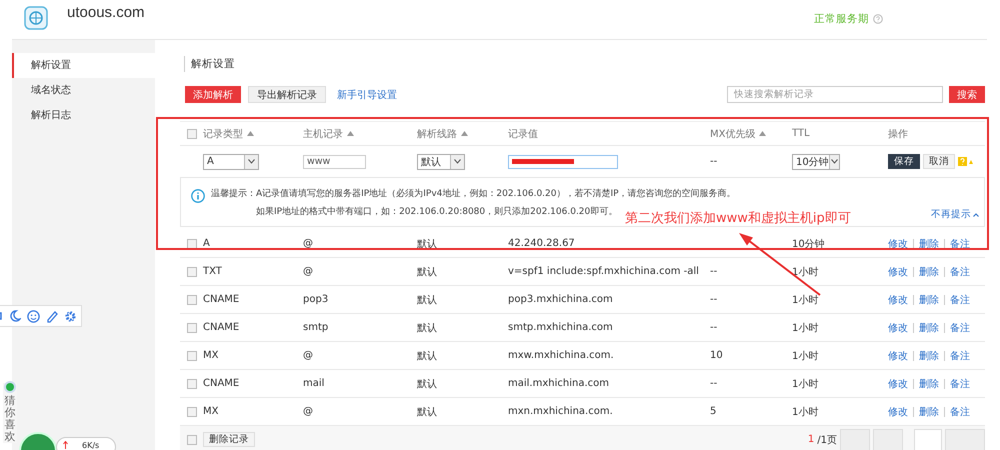  I want to click on save-button: 保存, so click(904, 161).